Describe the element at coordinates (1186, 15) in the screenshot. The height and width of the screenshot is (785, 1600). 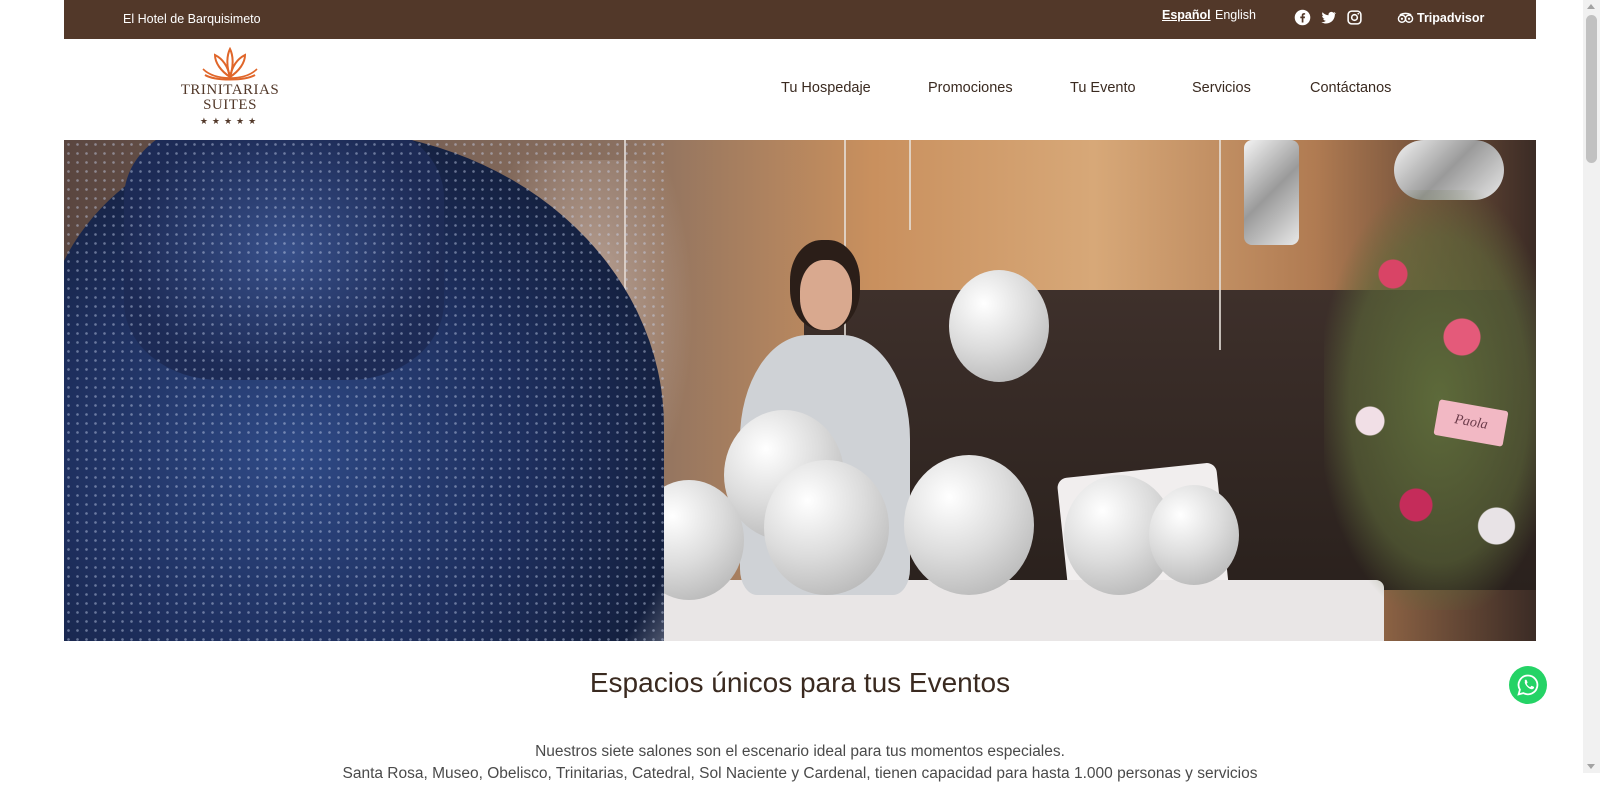
I see `language-spanish-link: Español` at that location.